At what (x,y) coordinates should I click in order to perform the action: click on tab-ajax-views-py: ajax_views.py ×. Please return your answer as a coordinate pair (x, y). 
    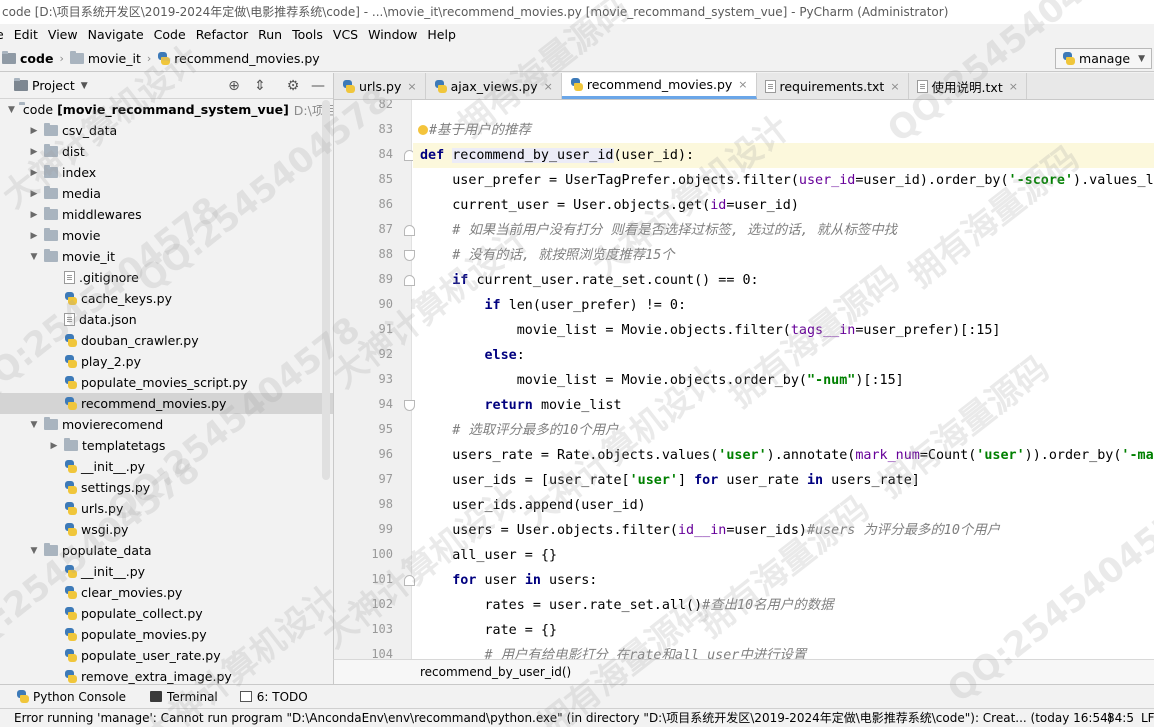
    Looking at the image, I should click on (494, 86).